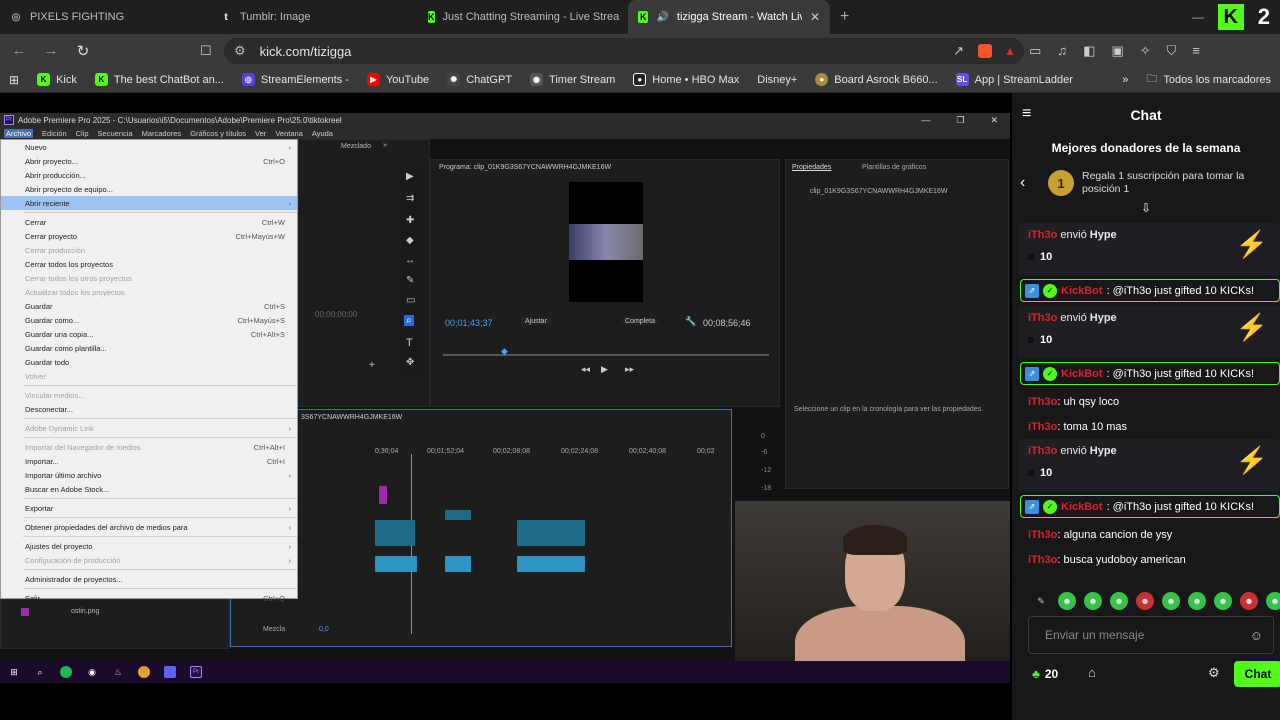 This screenshot has width=1280, height=720. What do you see at coordinates (1146, 559) in the screenshot?
I see `chat-message: iTh3o: busca yudoboy american` at bounding box center [1146, 559].